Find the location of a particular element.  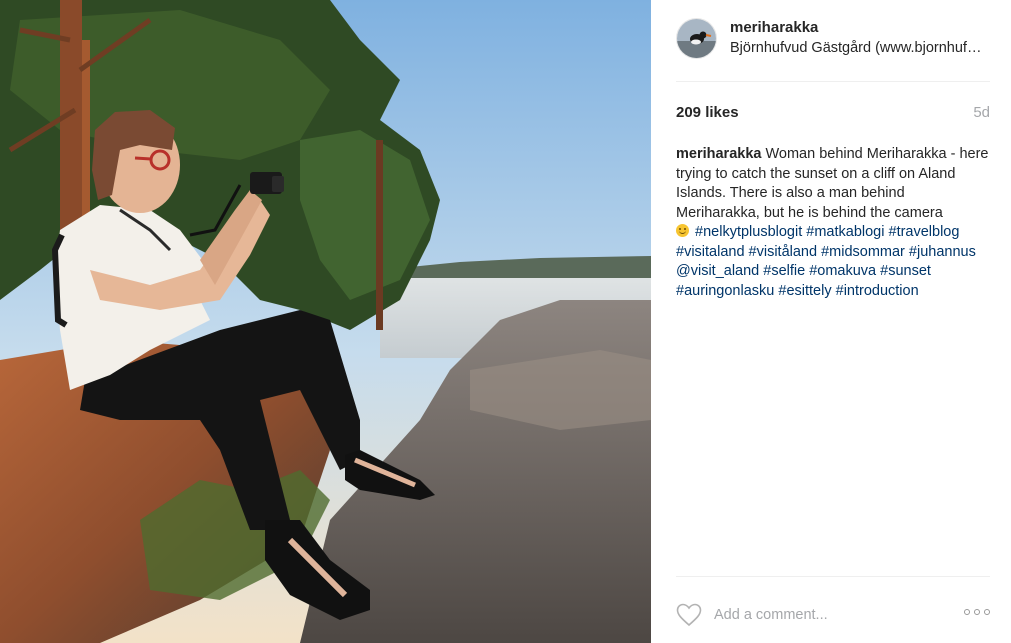

hashtag-link: #introduction is located at coordinates (877, 291).